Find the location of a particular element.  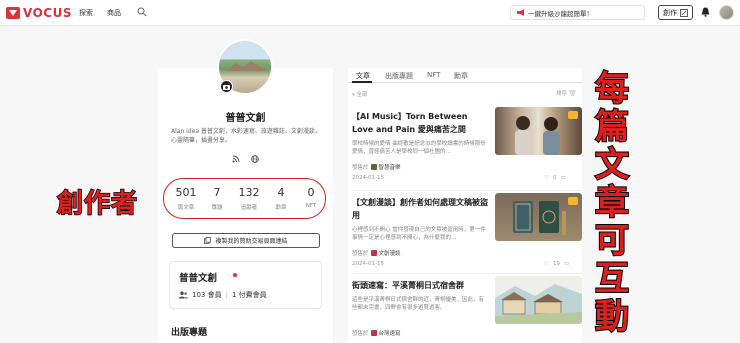

tab-publications: 出版專題 is located at coordinates (399, 76).